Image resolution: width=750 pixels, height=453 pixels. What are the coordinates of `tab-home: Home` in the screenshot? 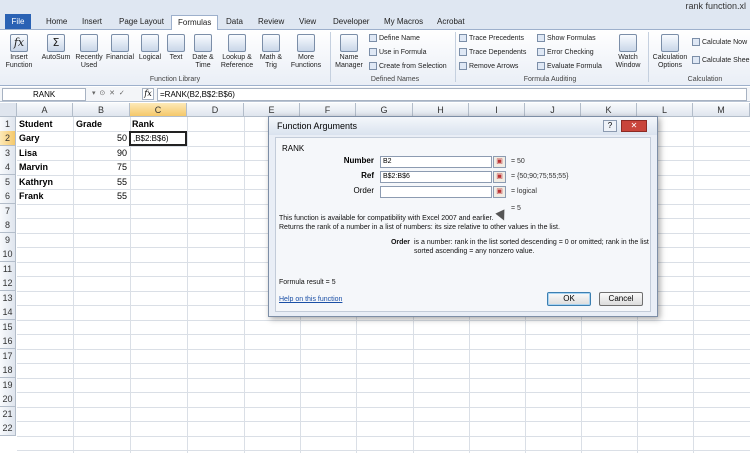 It's located at (56, 22).